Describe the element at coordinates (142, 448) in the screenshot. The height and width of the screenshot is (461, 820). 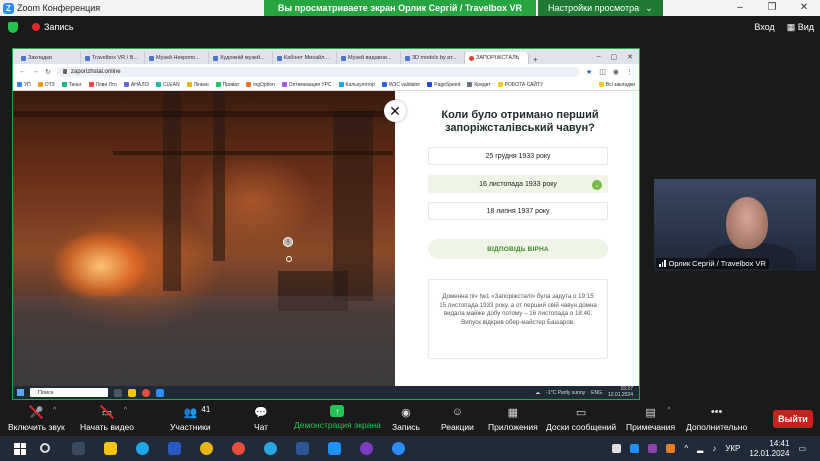
I see `edge-icon` at that location.